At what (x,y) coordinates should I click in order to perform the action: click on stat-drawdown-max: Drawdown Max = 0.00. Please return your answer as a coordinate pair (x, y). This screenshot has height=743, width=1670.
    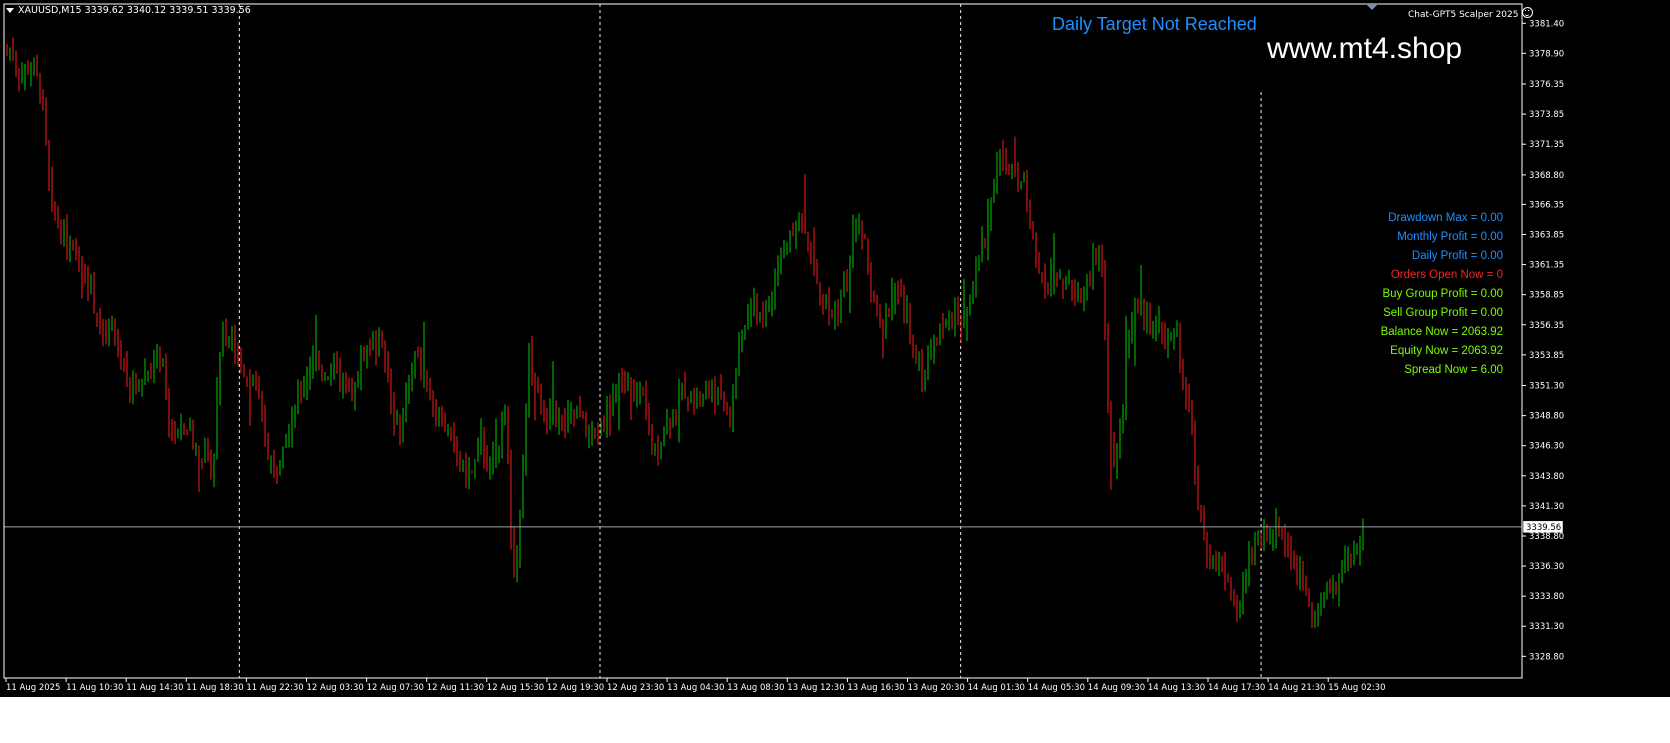
    Looking at the image, I should click on (1445, 218).